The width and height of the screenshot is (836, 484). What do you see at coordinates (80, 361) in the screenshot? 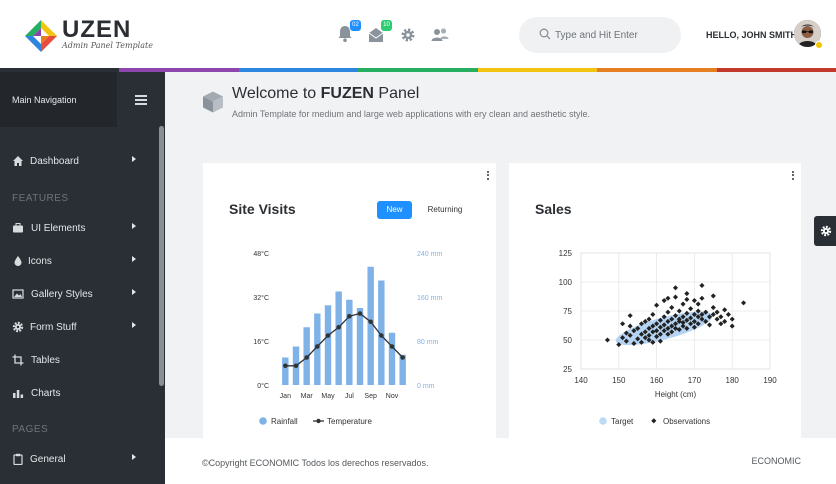
I see `sidebar-item-tables: Tables` at bounding box center [80, 361].